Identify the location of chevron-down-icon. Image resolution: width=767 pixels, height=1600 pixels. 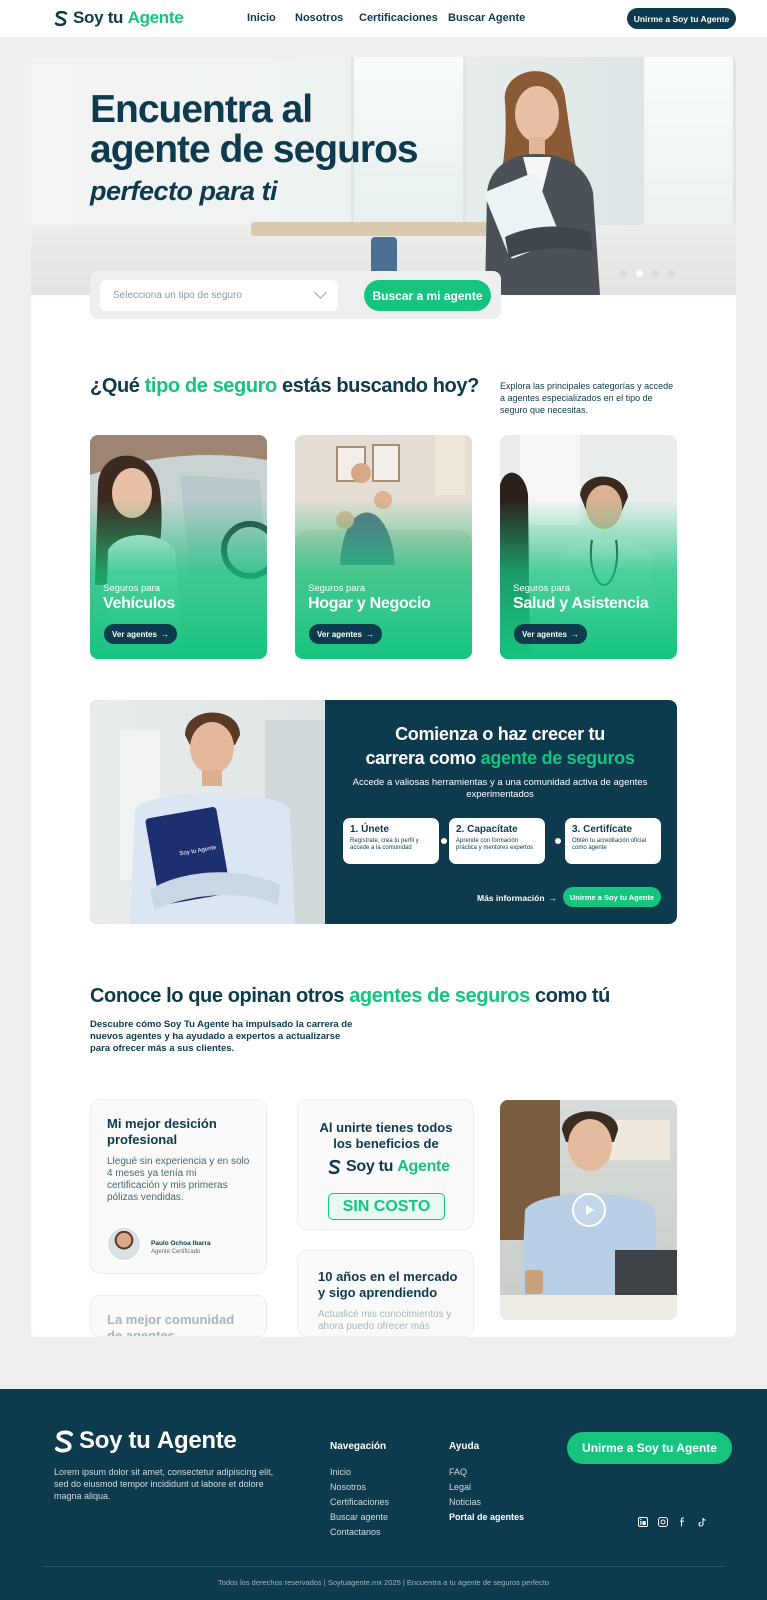
(320, 292).